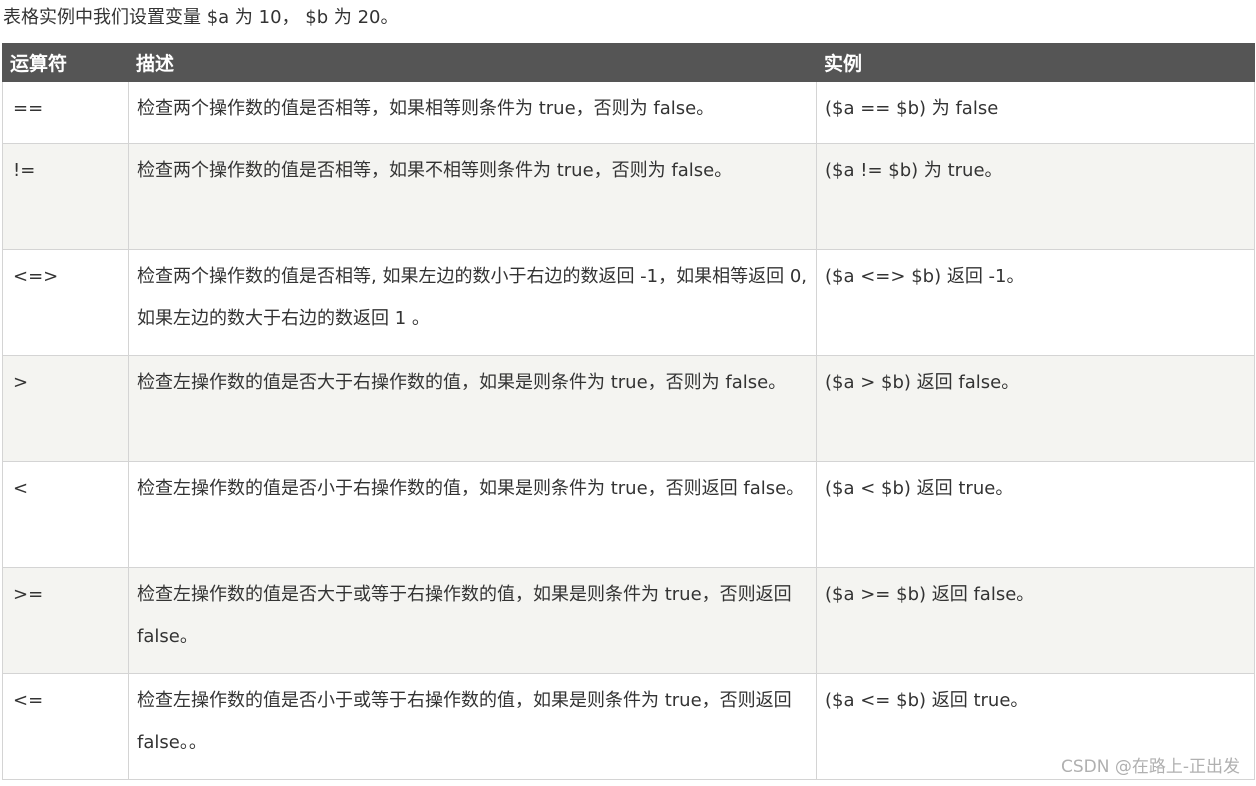 The height and width of the screenshot is (786, 1256). I want to click on example-cell: ($a >= $b) 返回 false。, so click(1035, 620).